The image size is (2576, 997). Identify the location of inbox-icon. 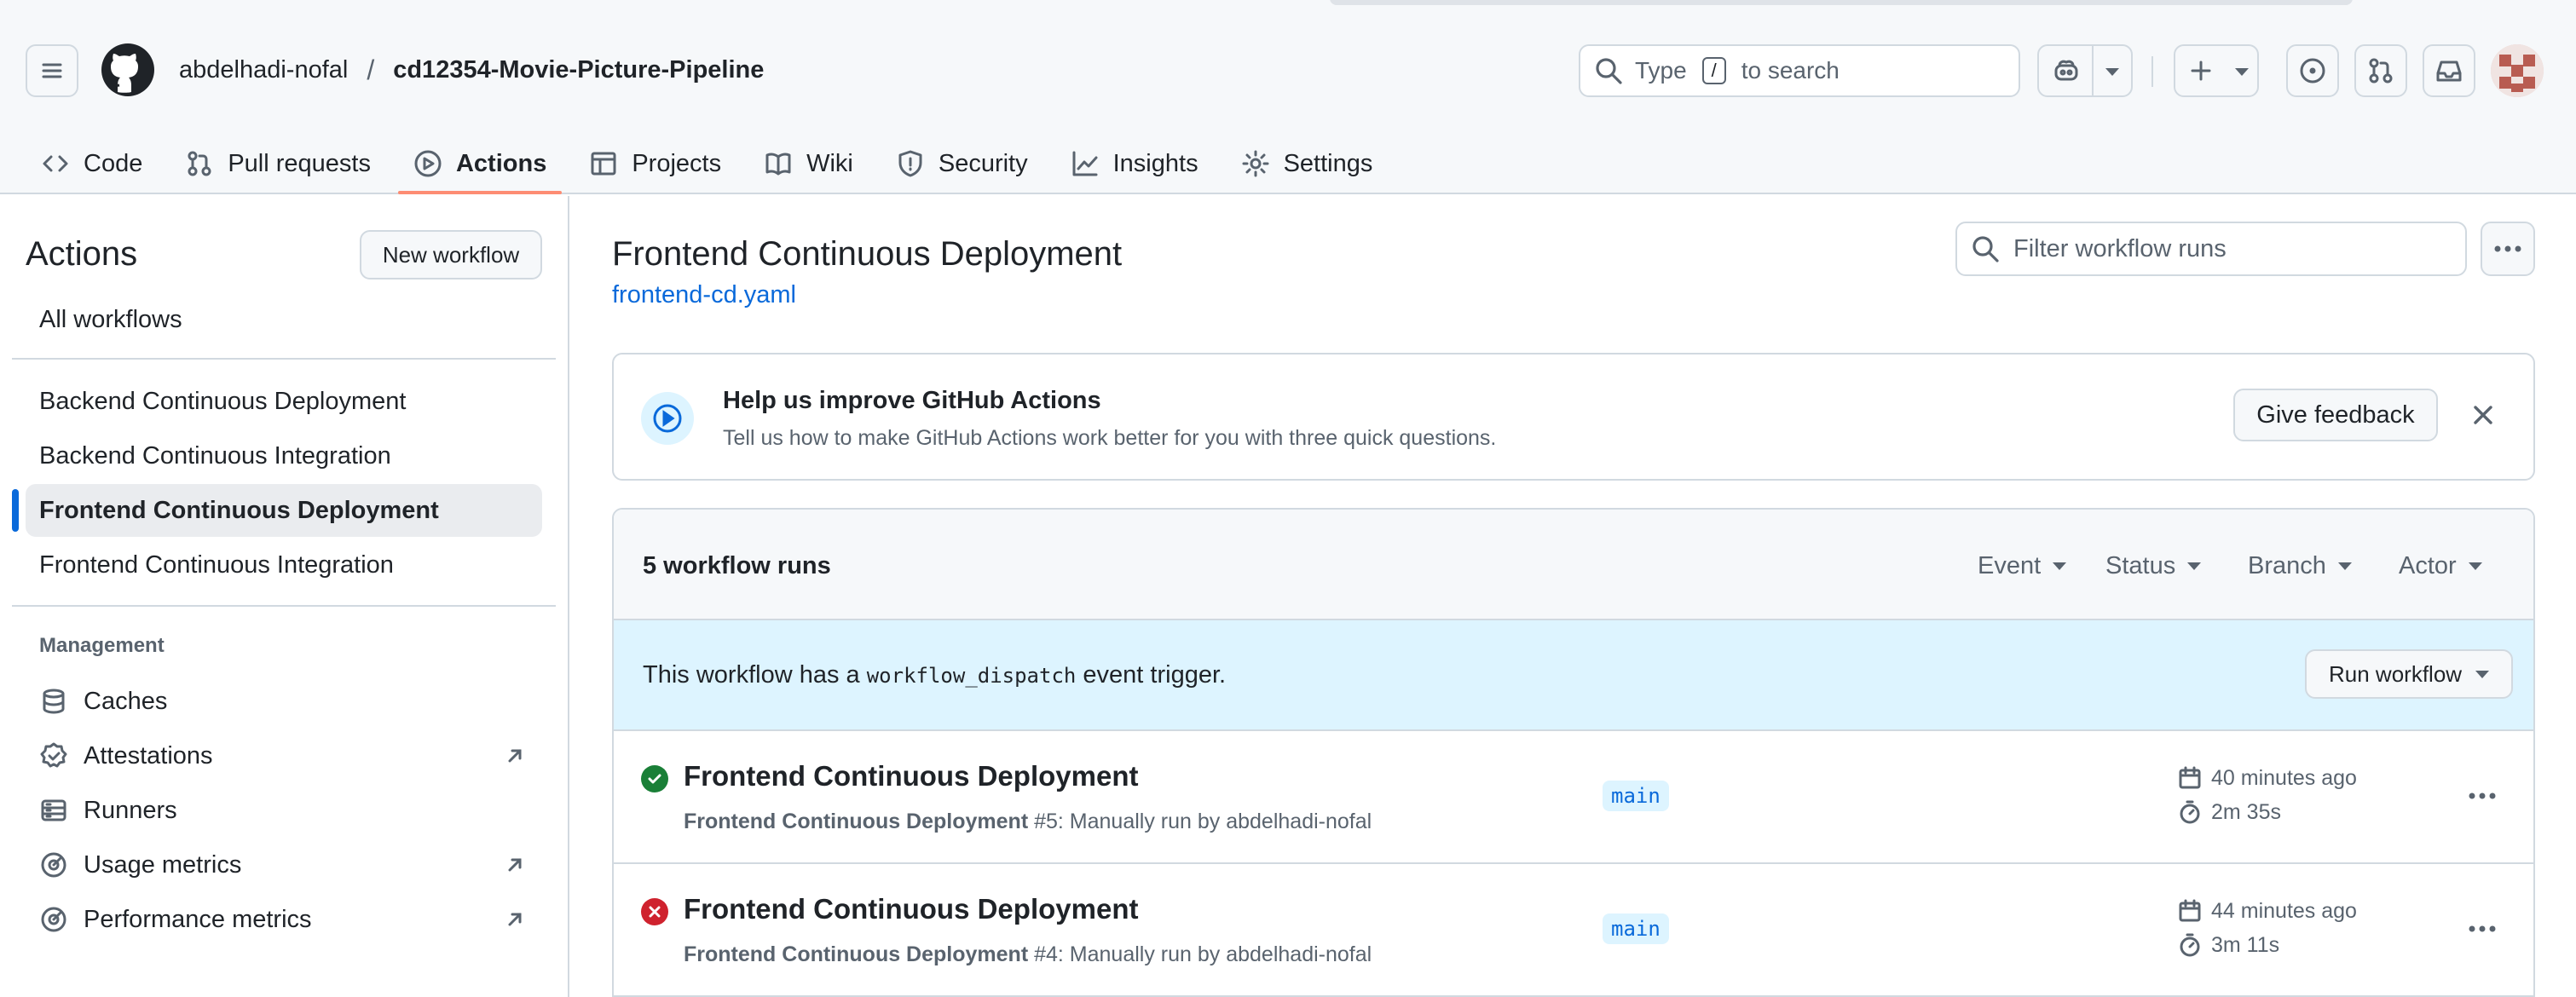
(2449, 72).